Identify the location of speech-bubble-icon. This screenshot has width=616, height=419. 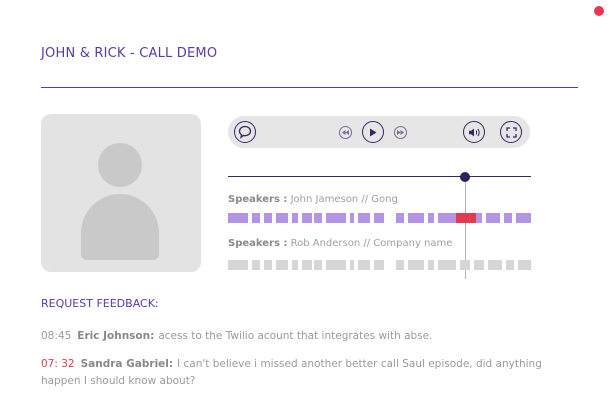
(245, 132).